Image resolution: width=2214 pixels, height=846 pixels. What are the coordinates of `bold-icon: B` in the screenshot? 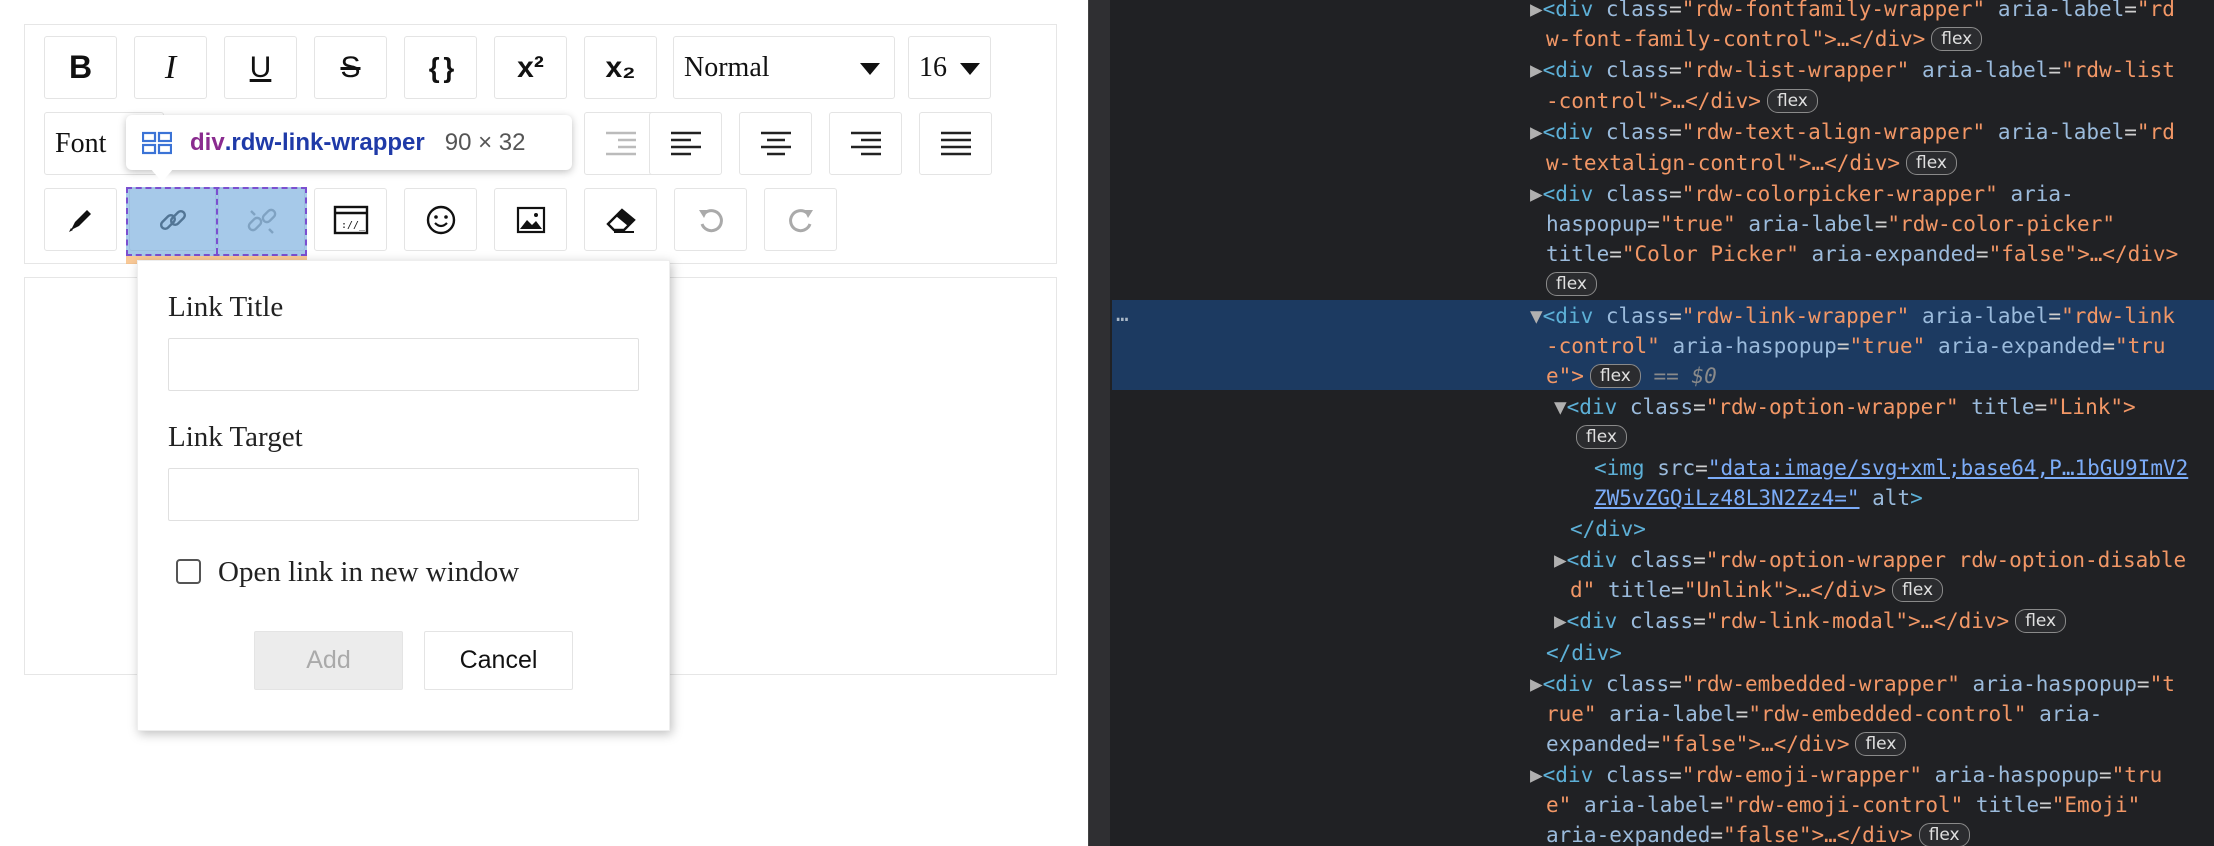 It's located at (80, 67).